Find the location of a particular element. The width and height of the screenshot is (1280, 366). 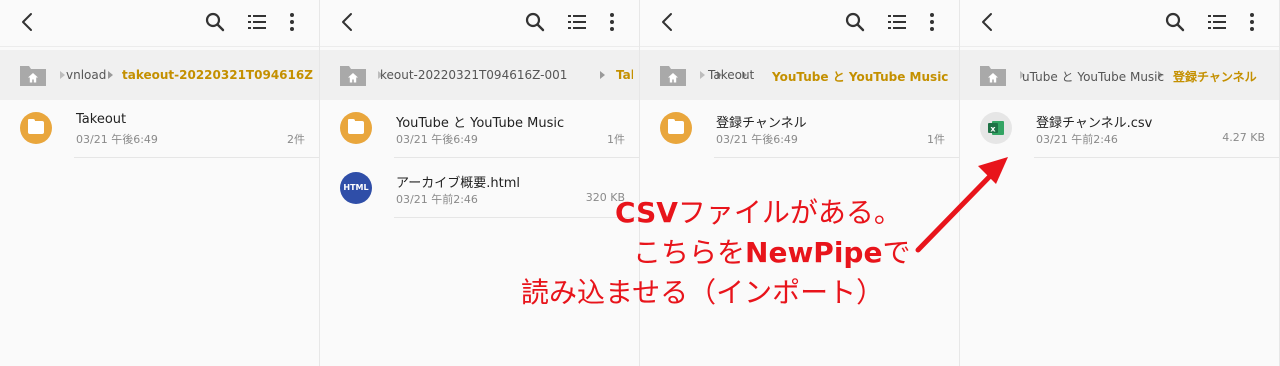

annotation-line-3: 読み込ませる（インポート） is located at coordinates (703, 292).